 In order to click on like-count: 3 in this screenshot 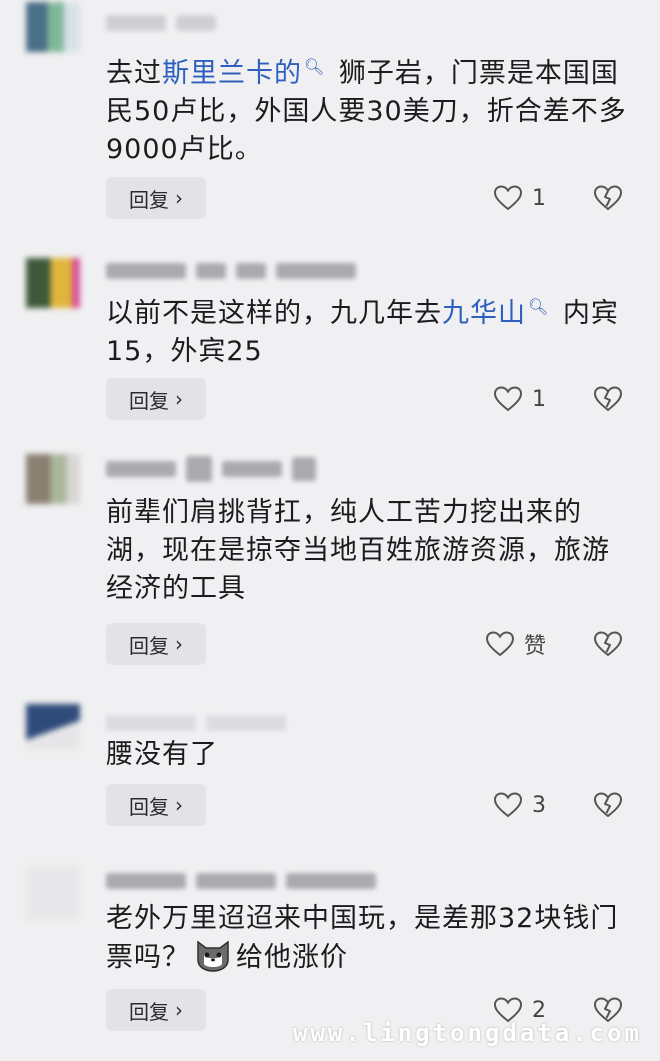, I will do `click(539, 805)`.